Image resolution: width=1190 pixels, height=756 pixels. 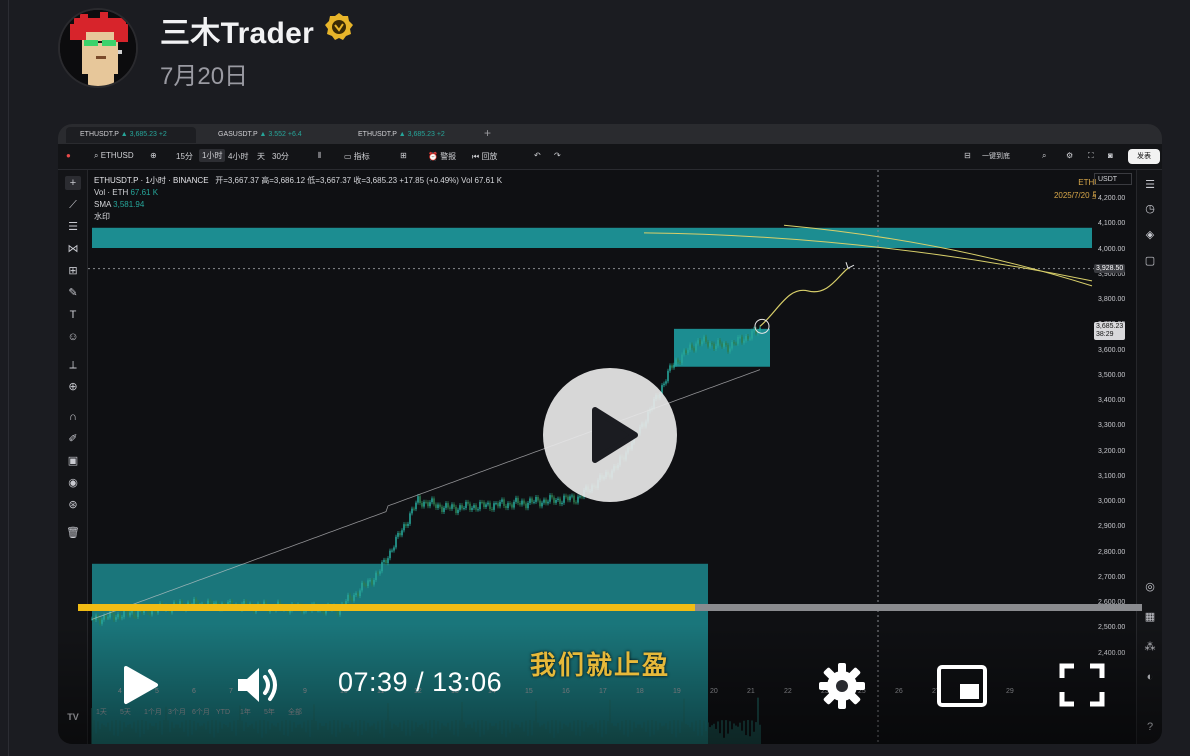 What do you see at coordinates (73, 365) in the screenshot?
I see `ruler-icon: ⟂` at bounding box center [73, 365].